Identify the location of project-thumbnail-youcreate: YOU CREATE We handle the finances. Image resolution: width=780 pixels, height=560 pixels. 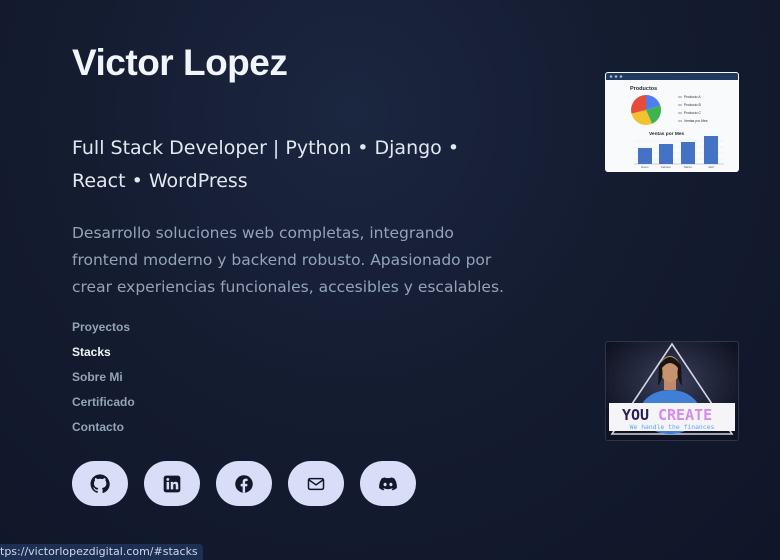
(672, 391).